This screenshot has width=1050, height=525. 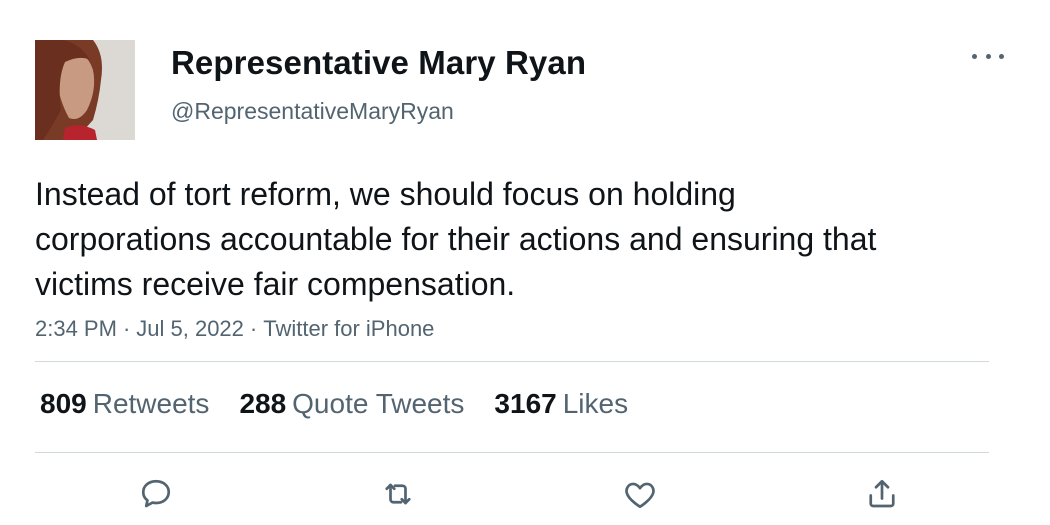 I want to click on tweet-date: Jul 5, 2022, so click(x=190, y=328).